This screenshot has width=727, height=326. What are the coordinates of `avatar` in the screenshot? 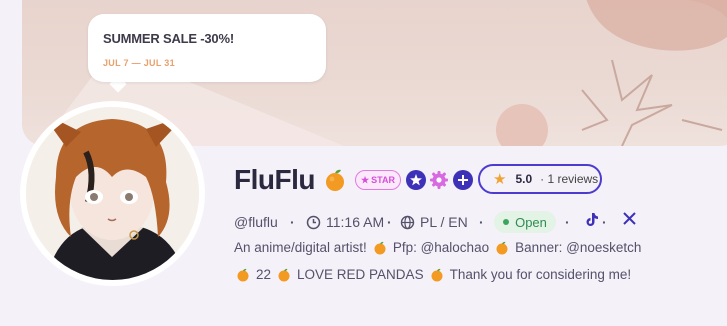 It's located at (112, 193).